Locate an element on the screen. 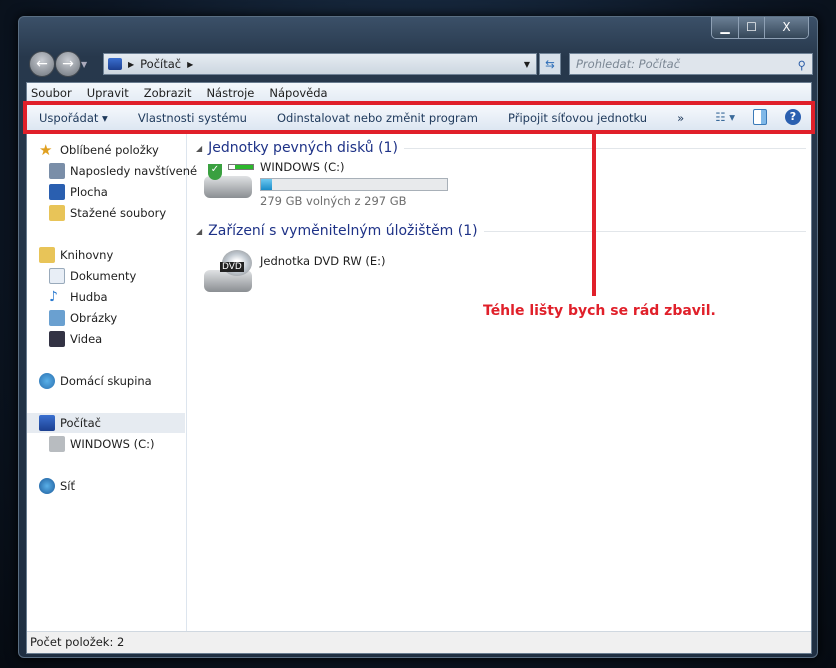 The width and height of the screenshot is (836, 668). sidebar-downloads: Stažené soubory is located at coordinates (128, 213).